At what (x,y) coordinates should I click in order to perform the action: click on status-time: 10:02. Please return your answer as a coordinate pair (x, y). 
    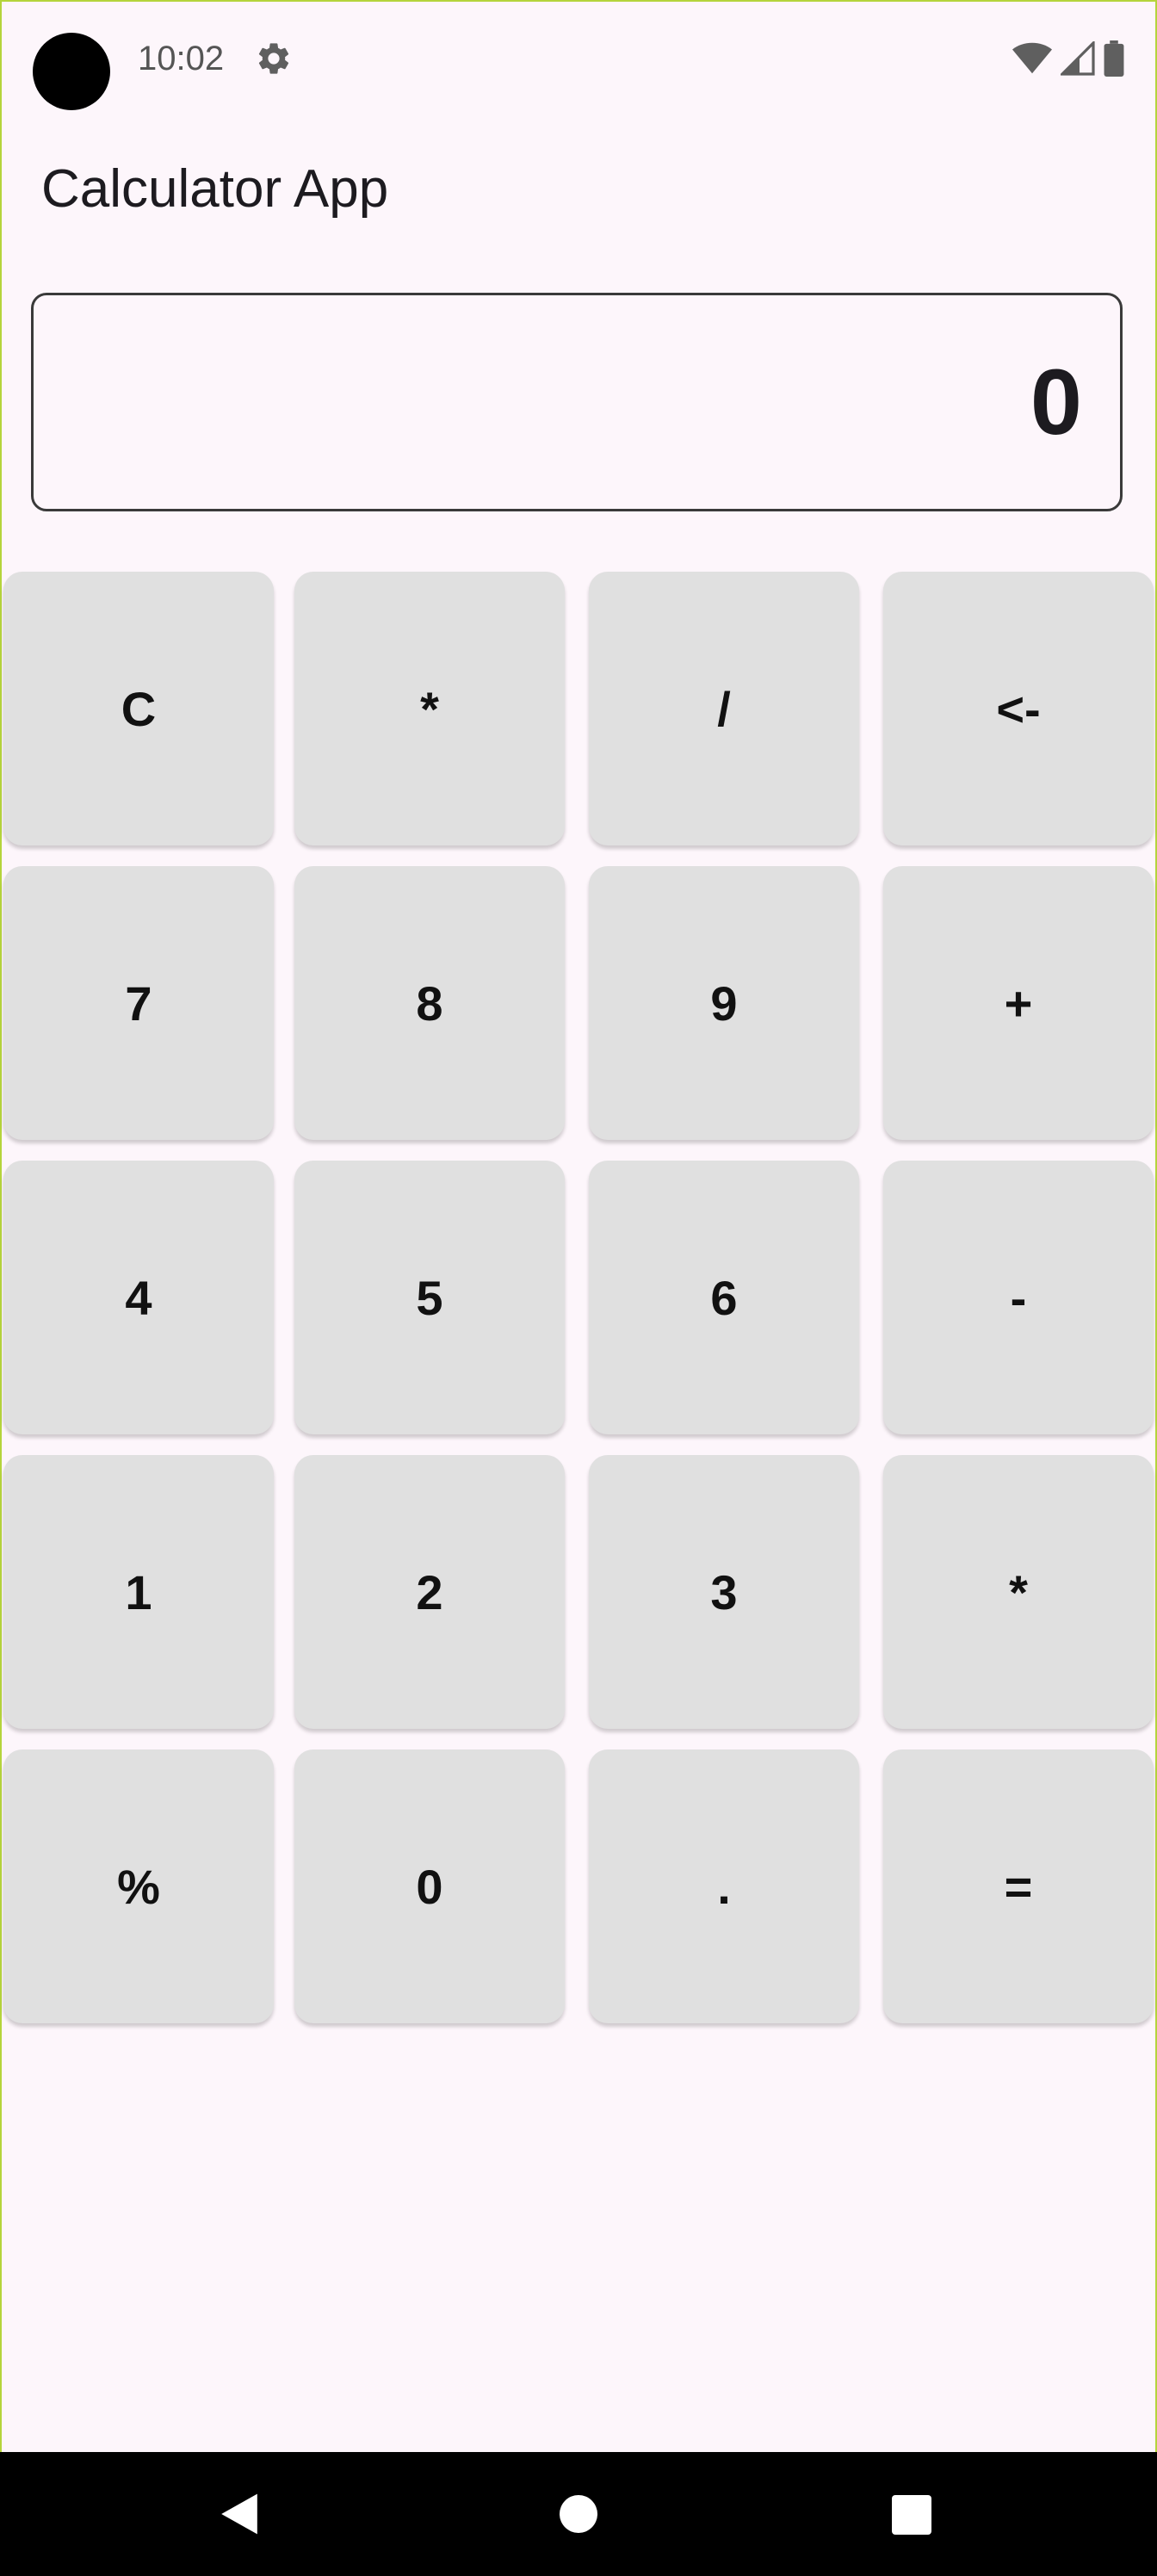
    Looking at the image, I should click on (182, 59).